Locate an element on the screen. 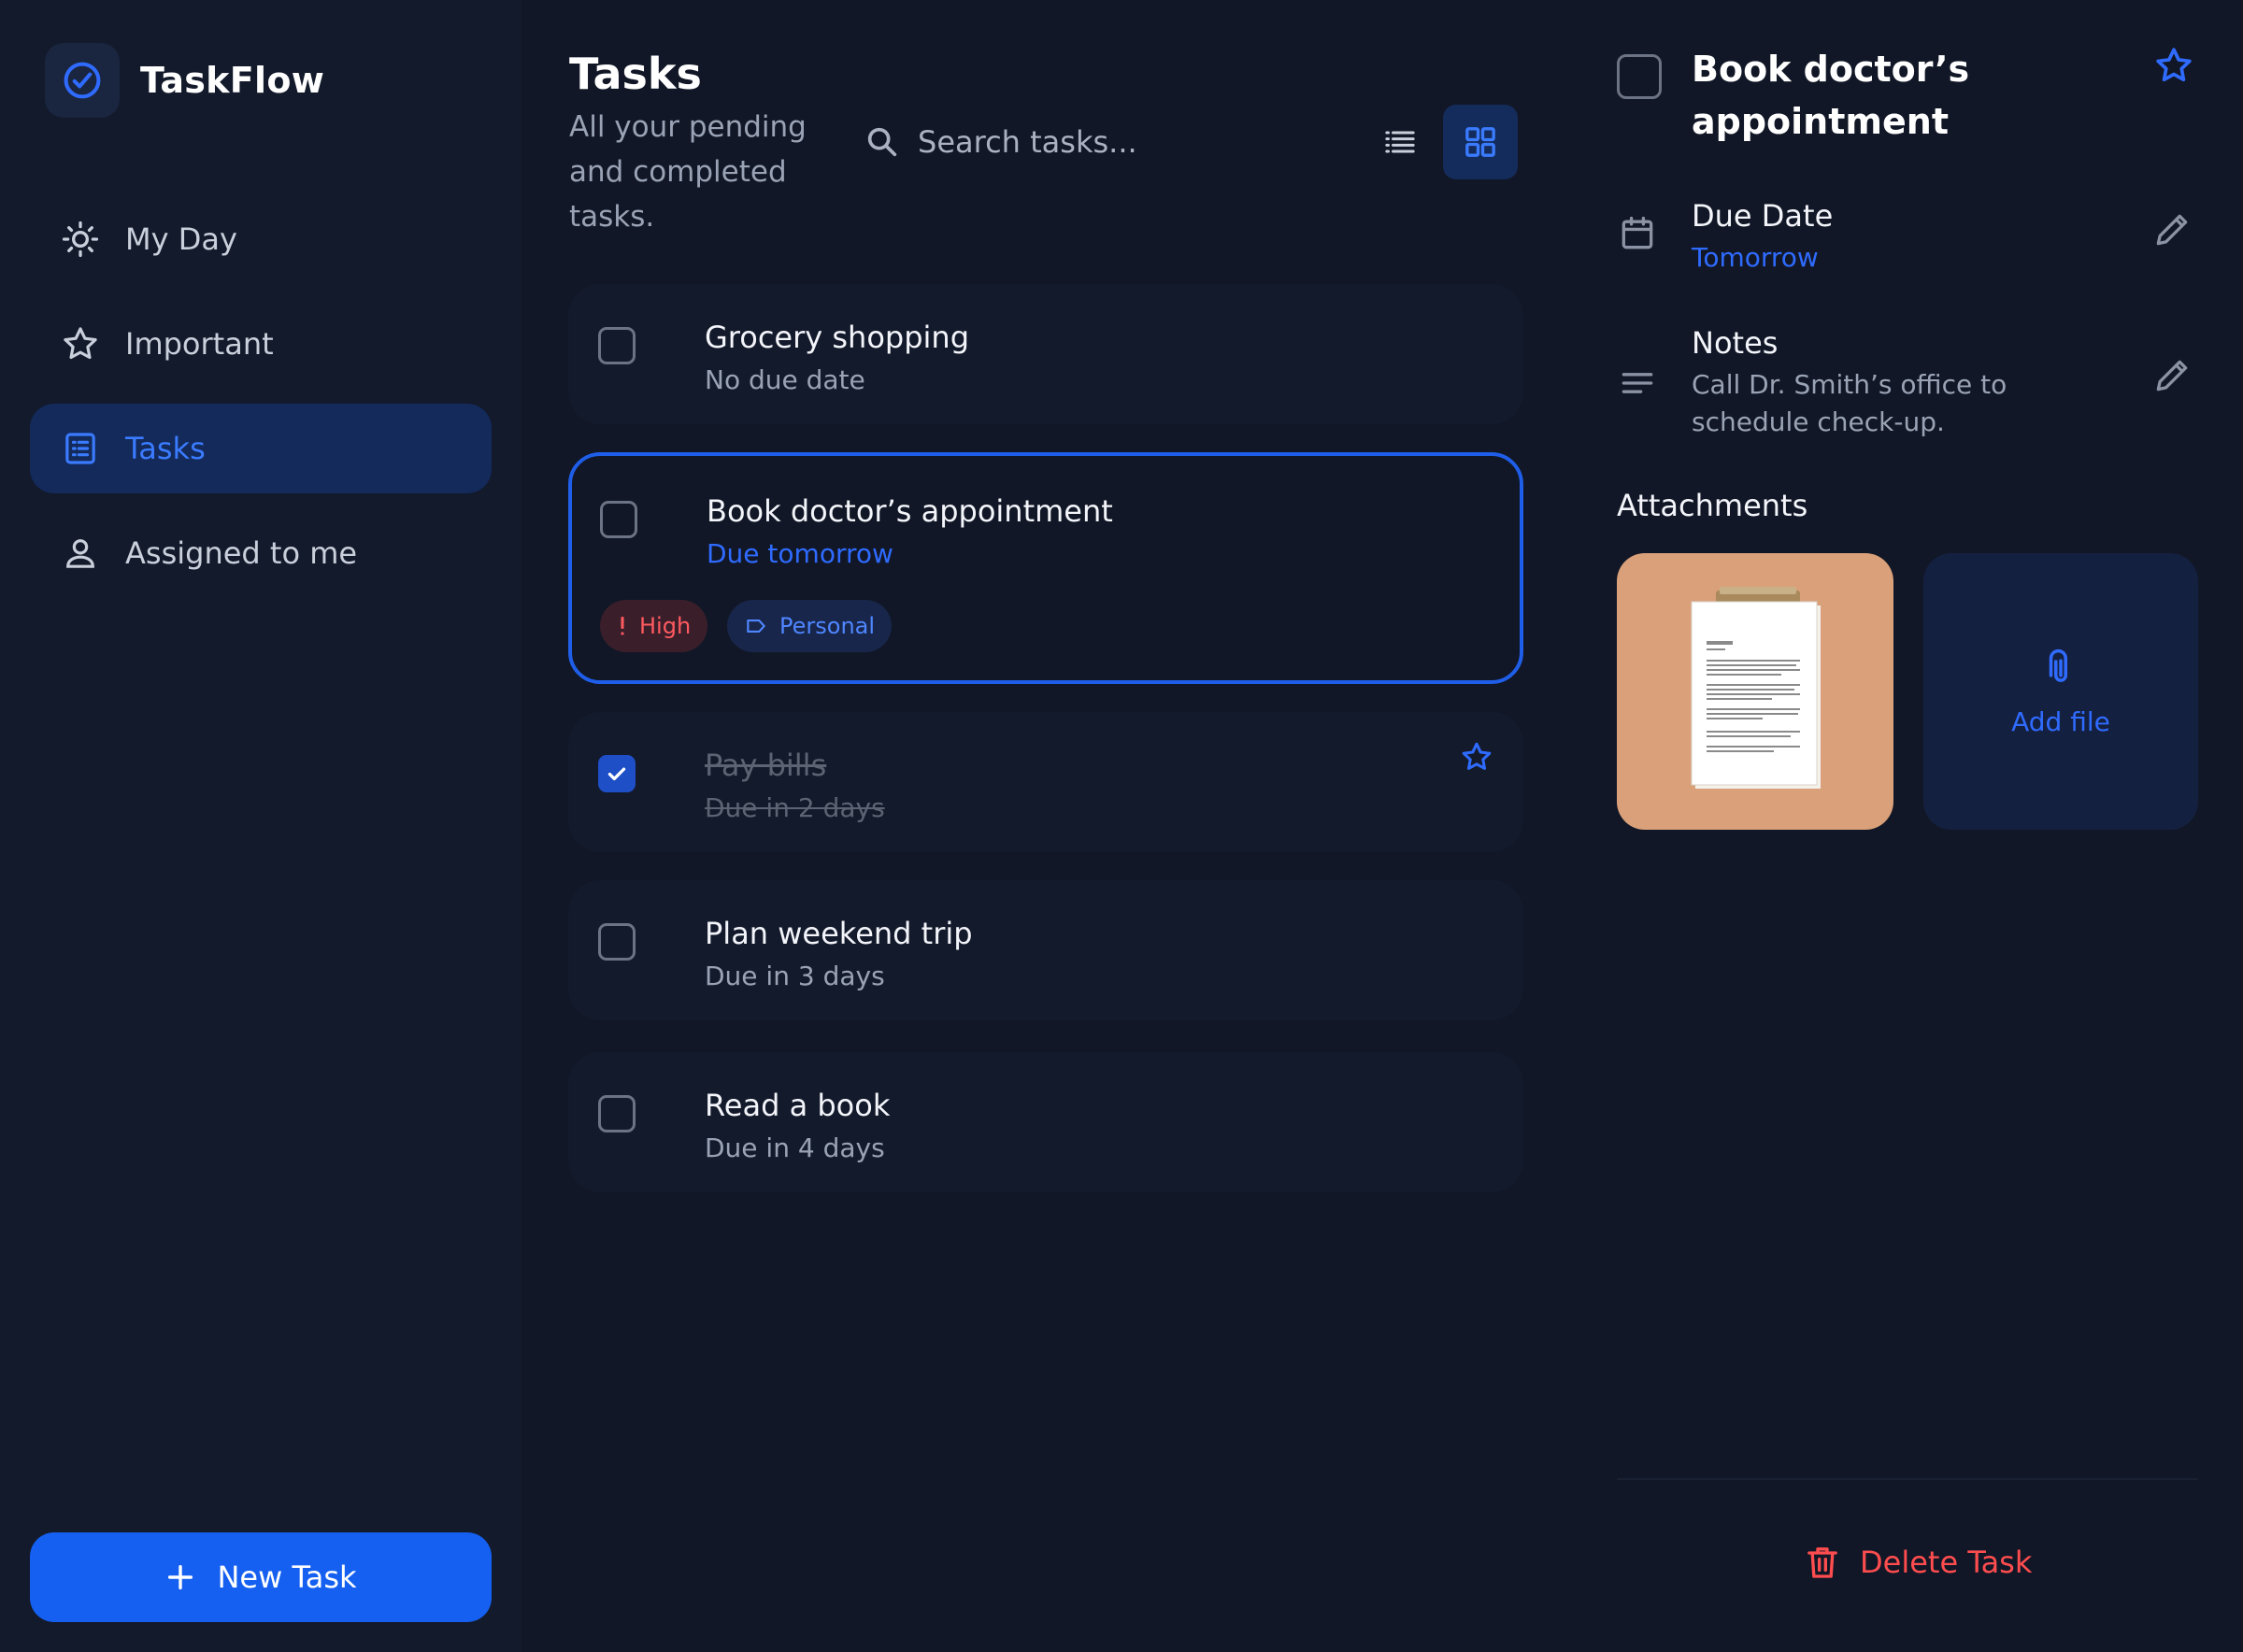  edit-due-date-pencil-icon is located at coordinates (2172, 229).